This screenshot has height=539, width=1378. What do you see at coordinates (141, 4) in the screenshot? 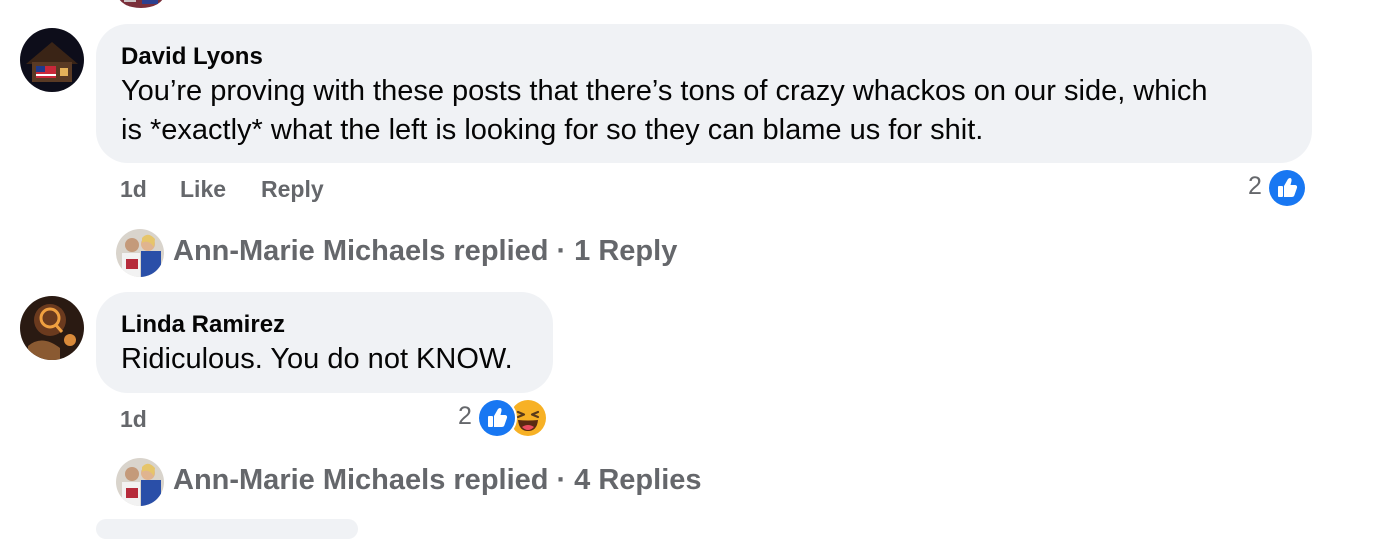
I see `previous-reply-avatar` at bounding box center [141, 4].